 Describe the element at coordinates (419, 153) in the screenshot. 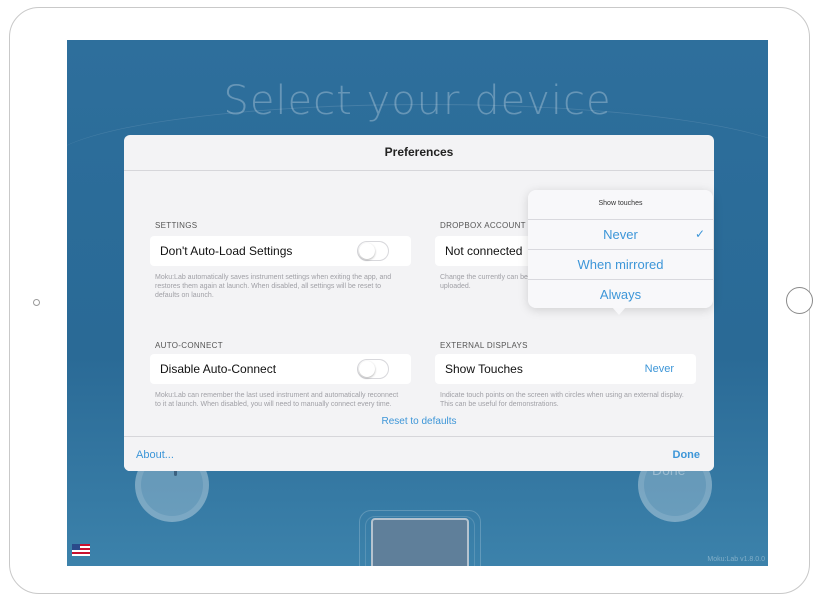

I see `preferences-title: Preferences` at that location.